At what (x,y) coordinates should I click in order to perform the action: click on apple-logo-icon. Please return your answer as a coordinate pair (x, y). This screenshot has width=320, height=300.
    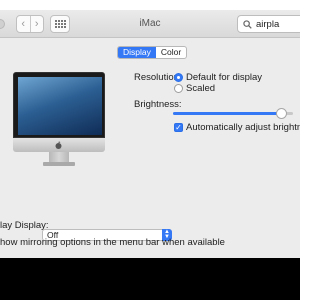
    Looking at the image, I should click on (58, 145).